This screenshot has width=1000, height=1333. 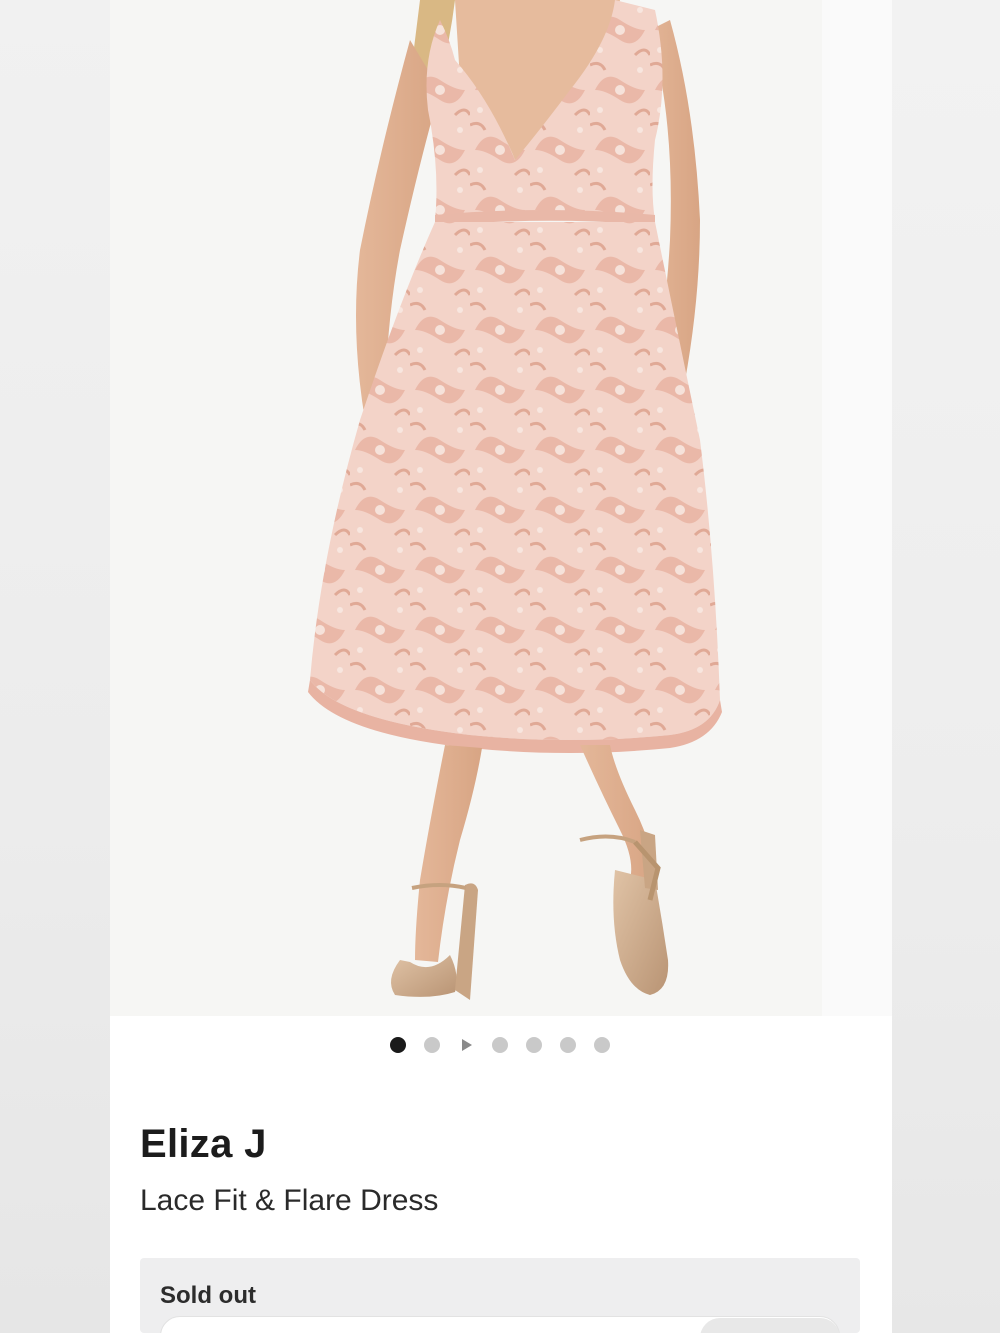 What do you see at coordinates (946, 666) in the screenshot?
I see `background-right` at bounding box center [946, 666].